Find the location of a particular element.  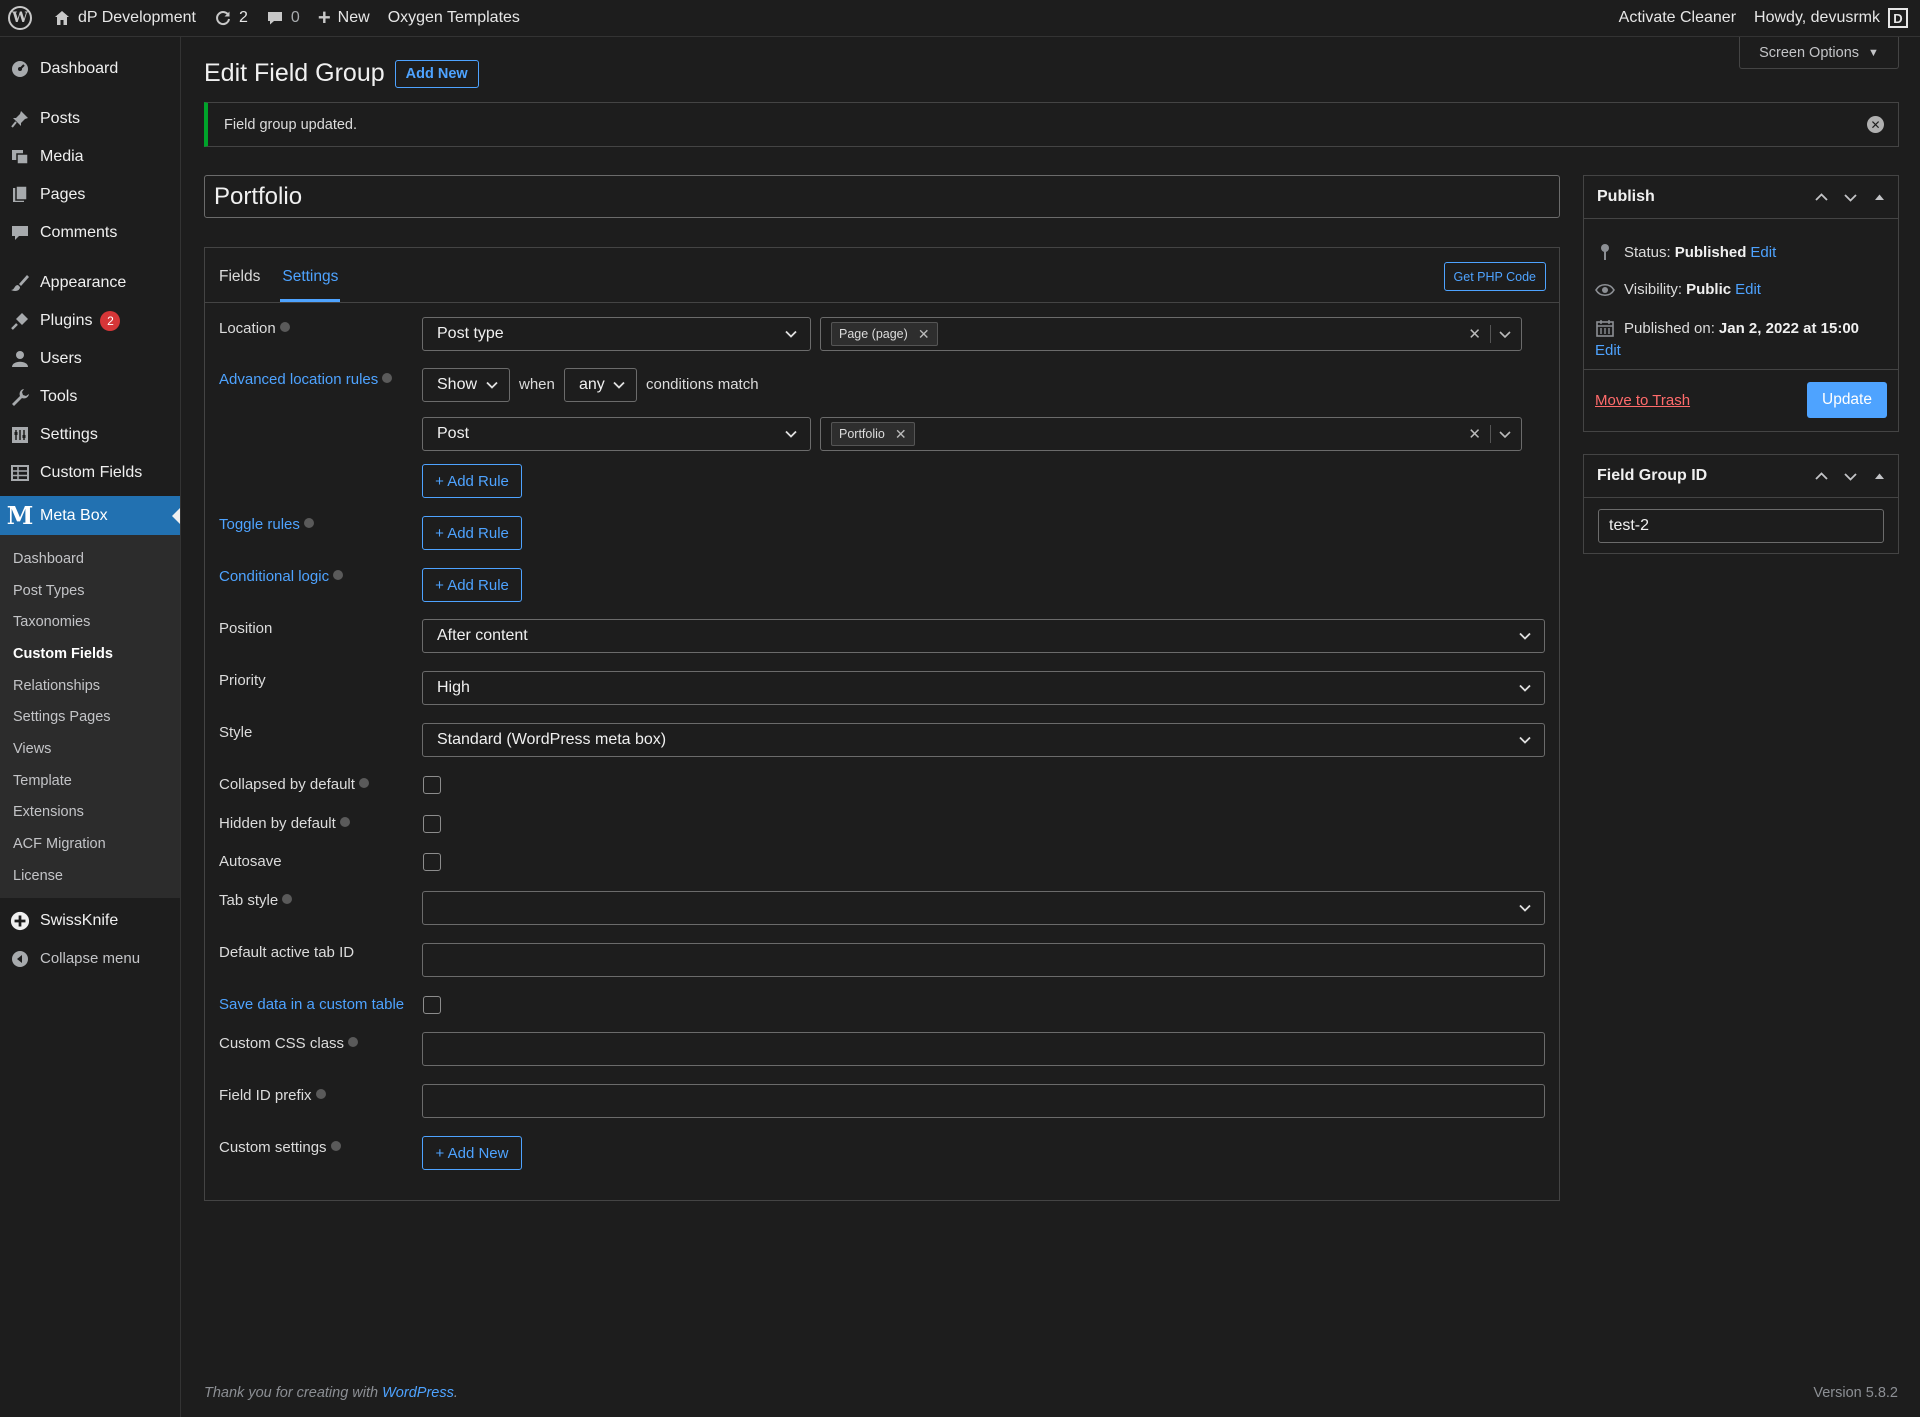

footer-thanks-suffix: . is located at coordinates (455, 1393).